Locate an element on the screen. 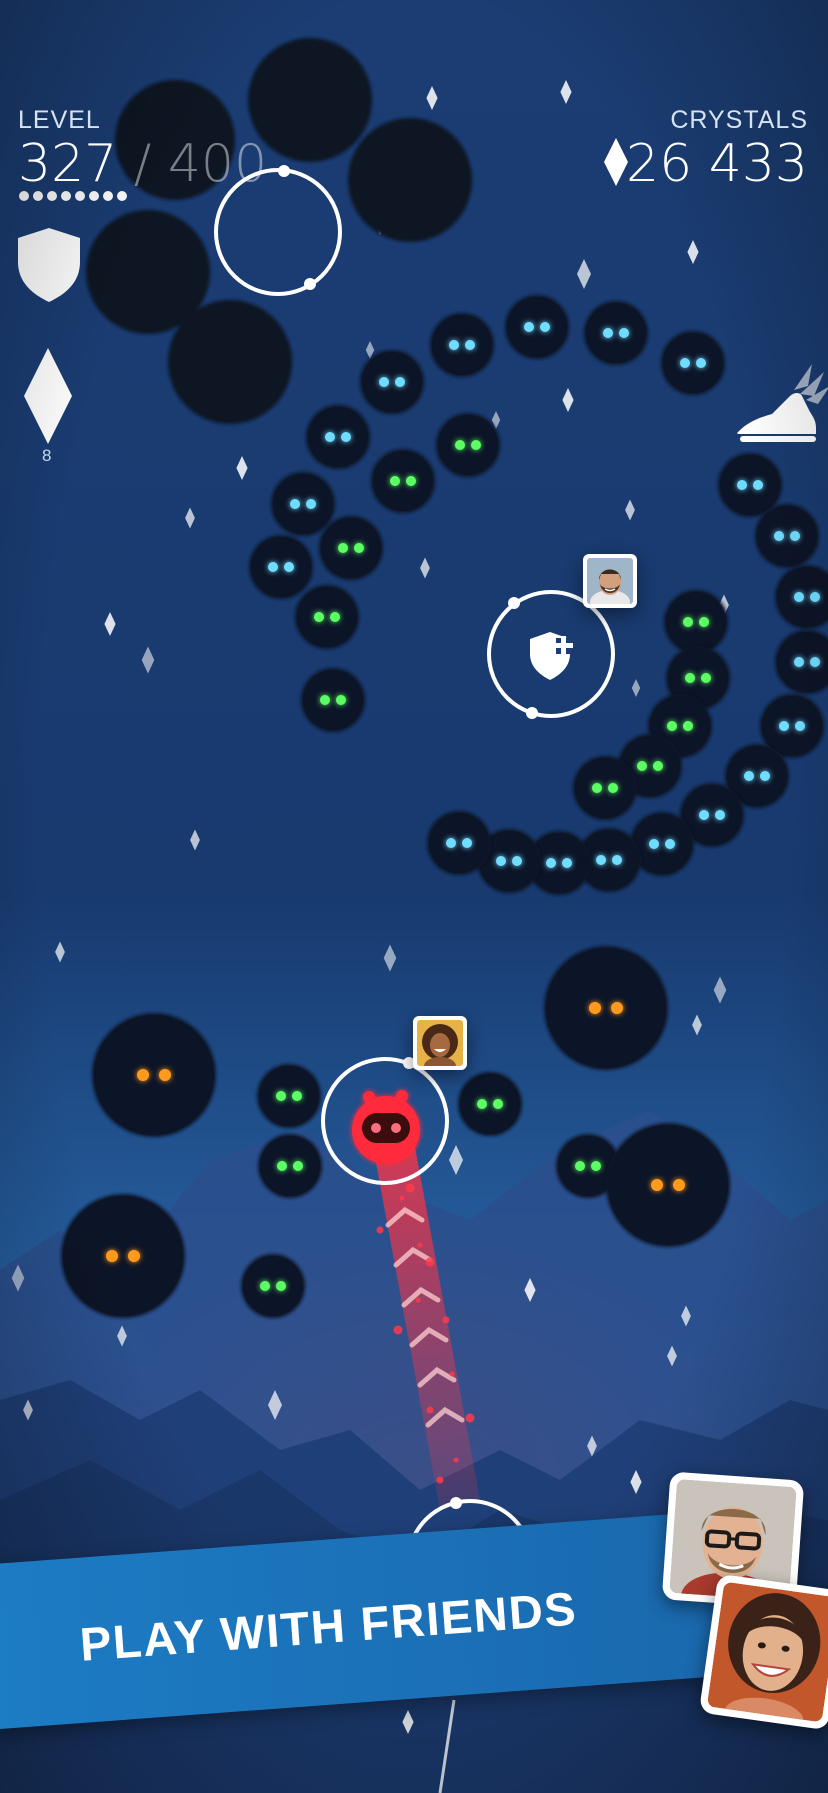 This screenshot has height=1793, width=828. friend-tag-bearded-man is located at coordinates (610, 581).